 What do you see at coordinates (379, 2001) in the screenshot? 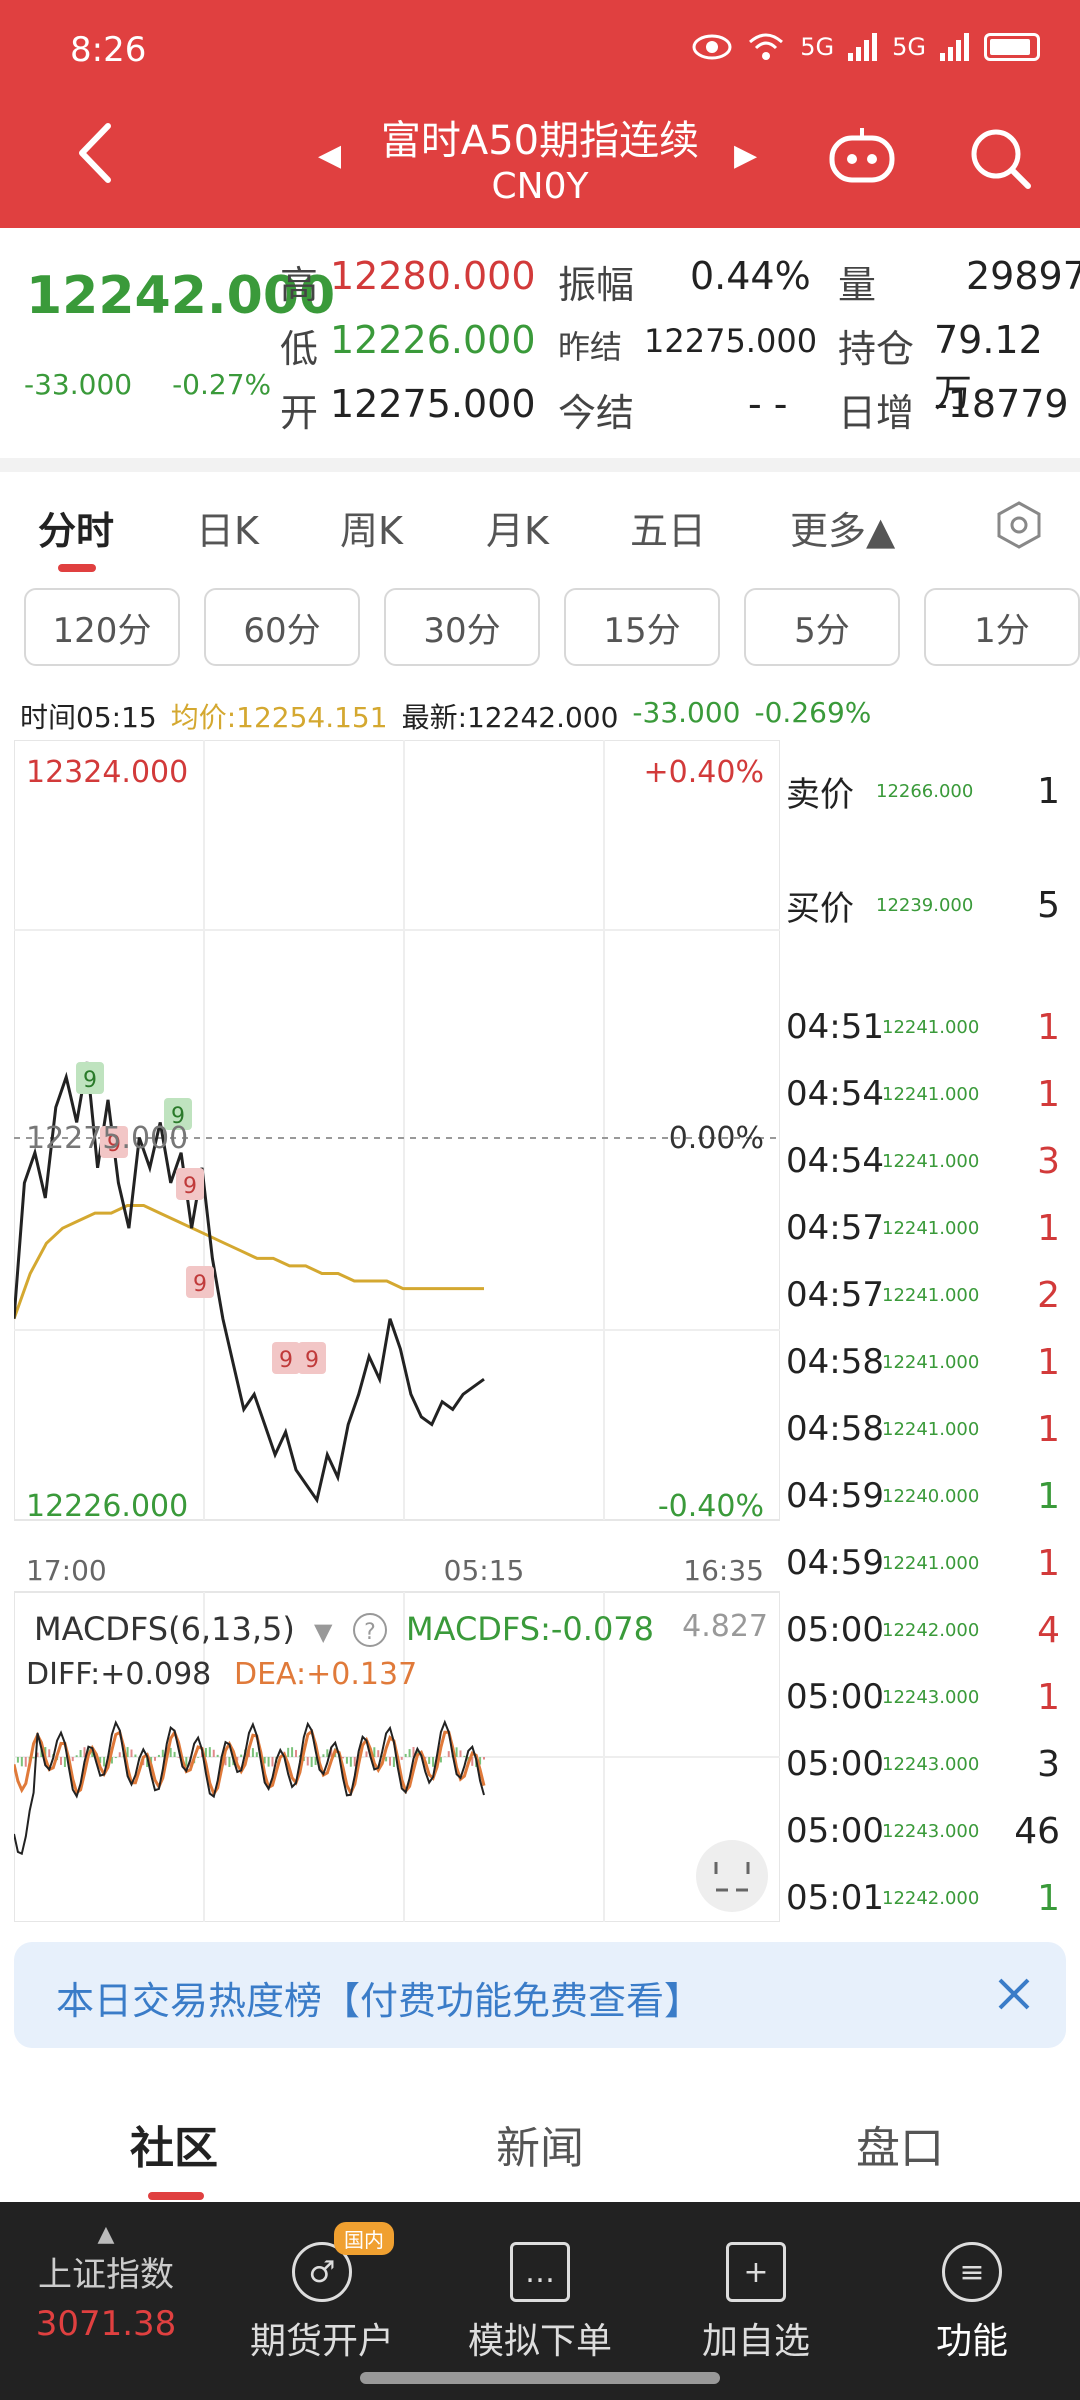
I see `banner-text: 本日交易热度榜【付费功能免费查看】` at bounding box center [379, 2001].